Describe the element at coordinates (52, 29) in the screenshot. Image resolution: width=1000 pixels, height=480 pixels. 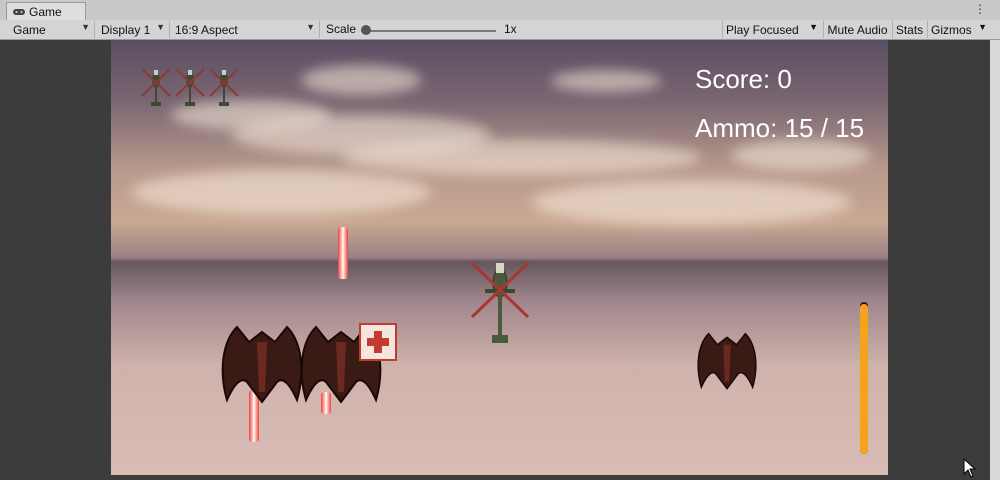
I see `game-view-dropdown: Game ▼` at that location.